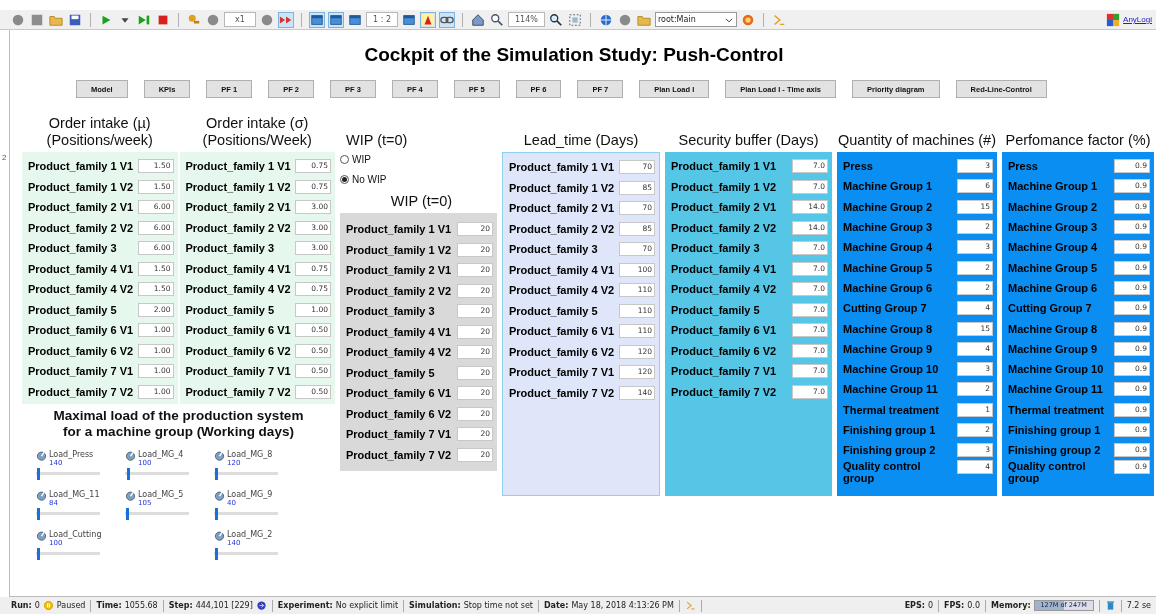  I want to click on zoom-in-button, so click(555, 19).